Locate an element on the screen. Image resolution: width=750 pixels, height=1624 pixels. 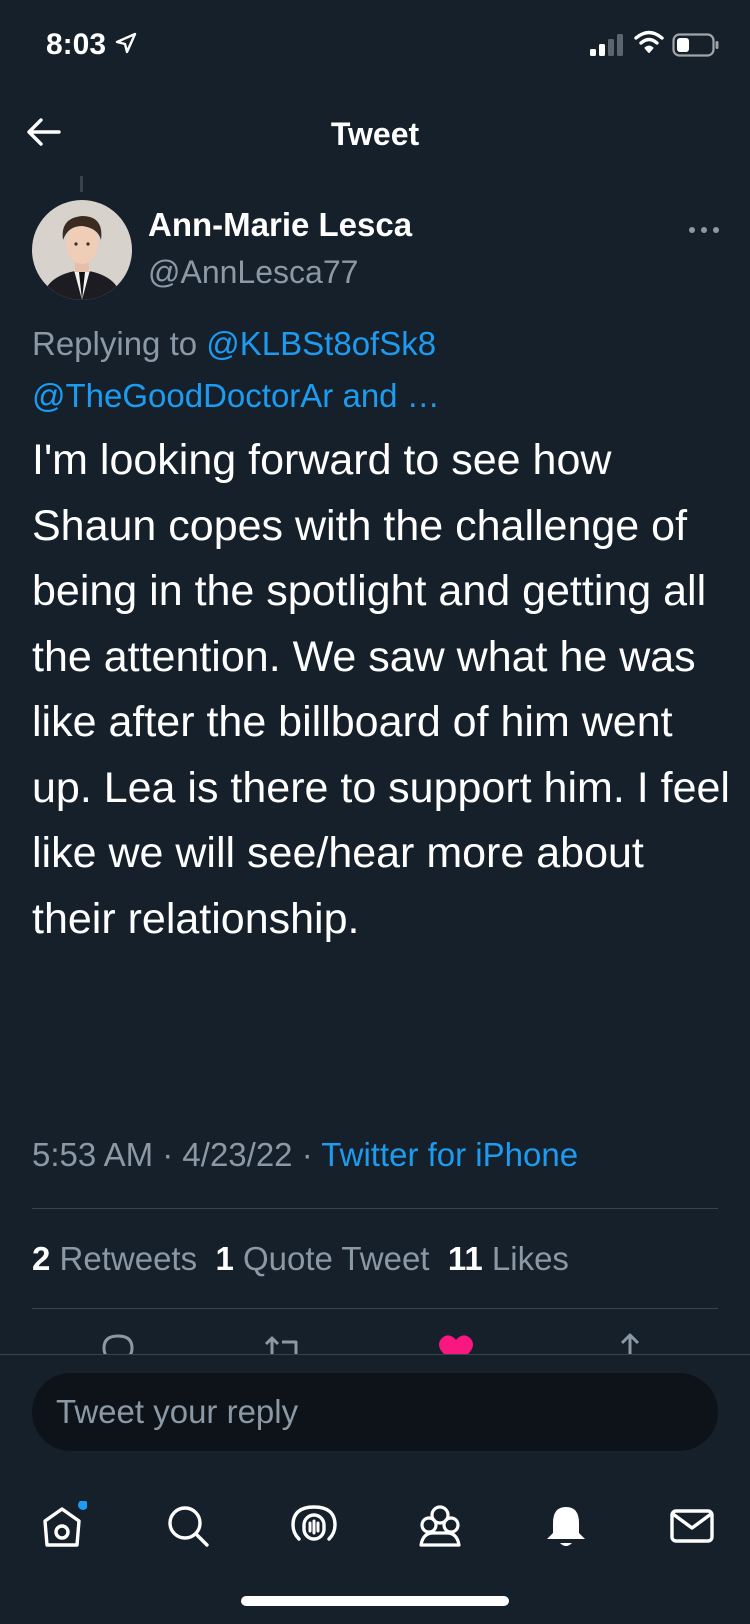
signal-icon is located at coordinates (606, 45).